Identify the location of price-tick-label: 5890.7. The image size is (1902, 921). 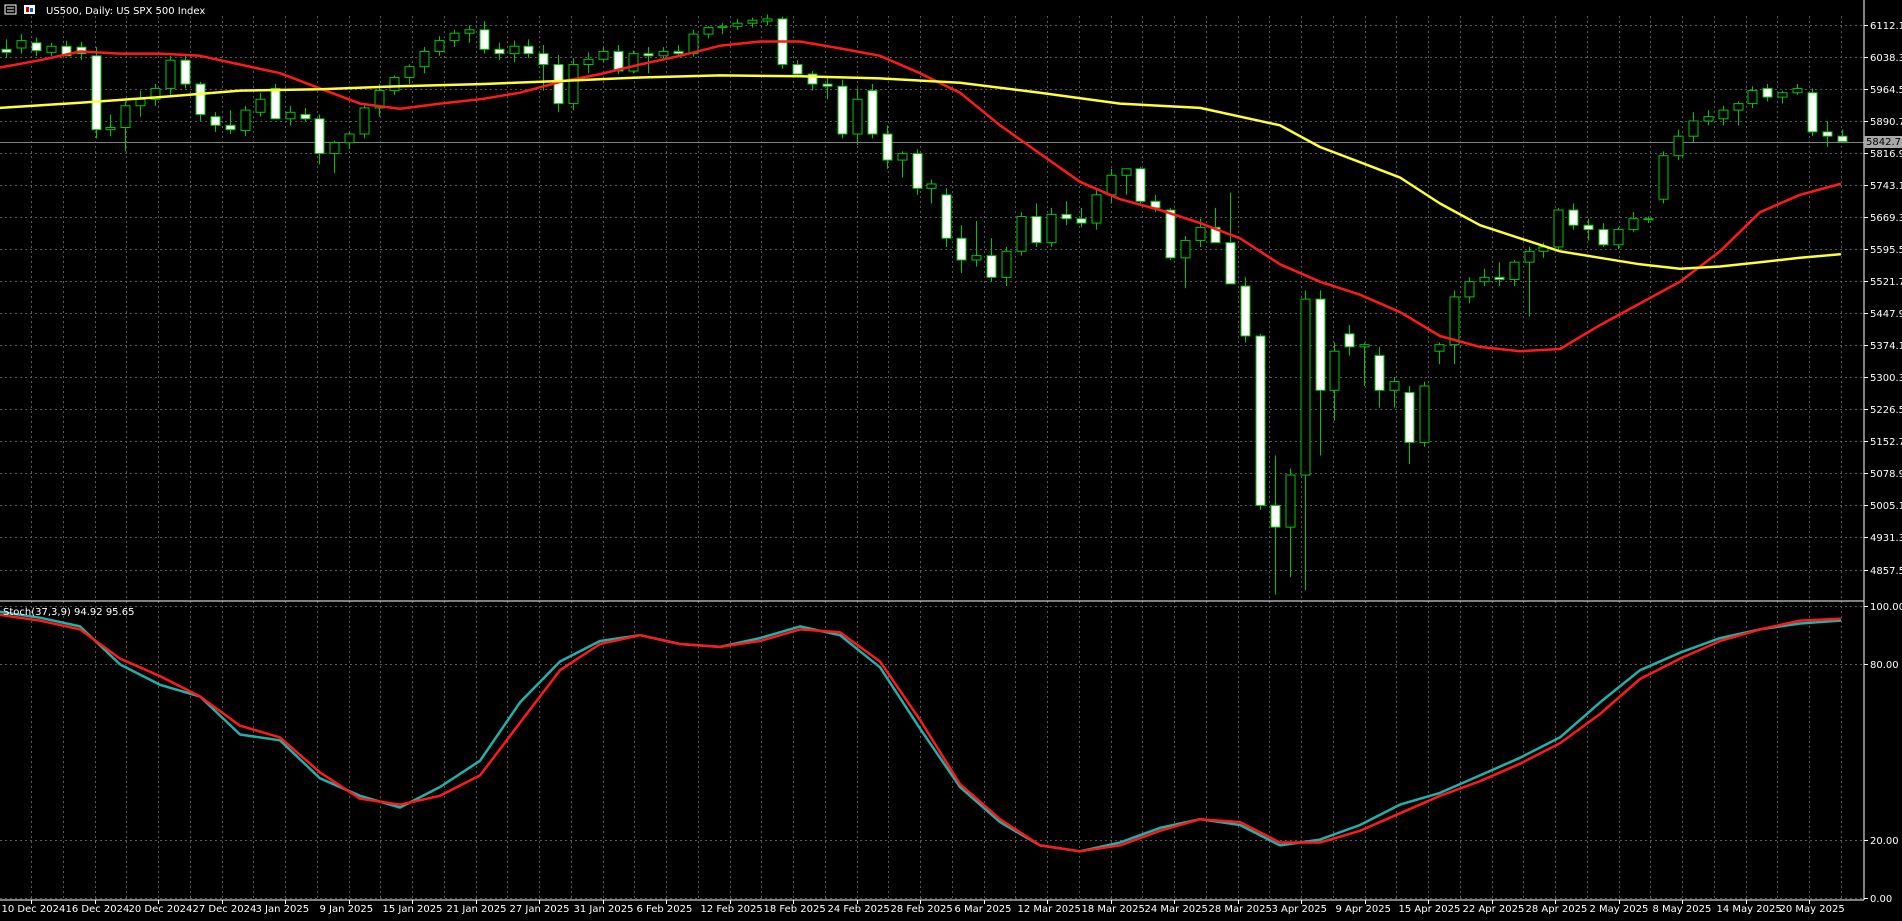
(1886, 122).